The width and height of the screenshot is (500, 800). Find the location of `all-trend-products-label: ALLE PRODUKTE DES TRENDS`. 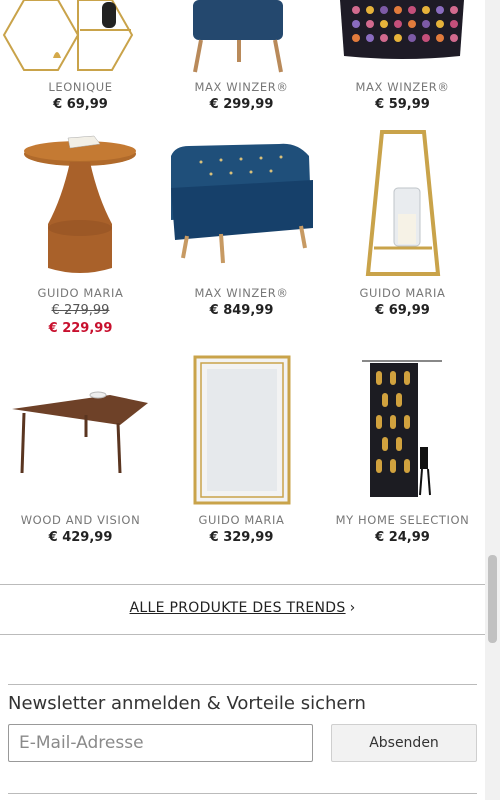

all-trend-products-label: ALLE PRODUKTE DES TRENDS is located at coordinates (237, 608).